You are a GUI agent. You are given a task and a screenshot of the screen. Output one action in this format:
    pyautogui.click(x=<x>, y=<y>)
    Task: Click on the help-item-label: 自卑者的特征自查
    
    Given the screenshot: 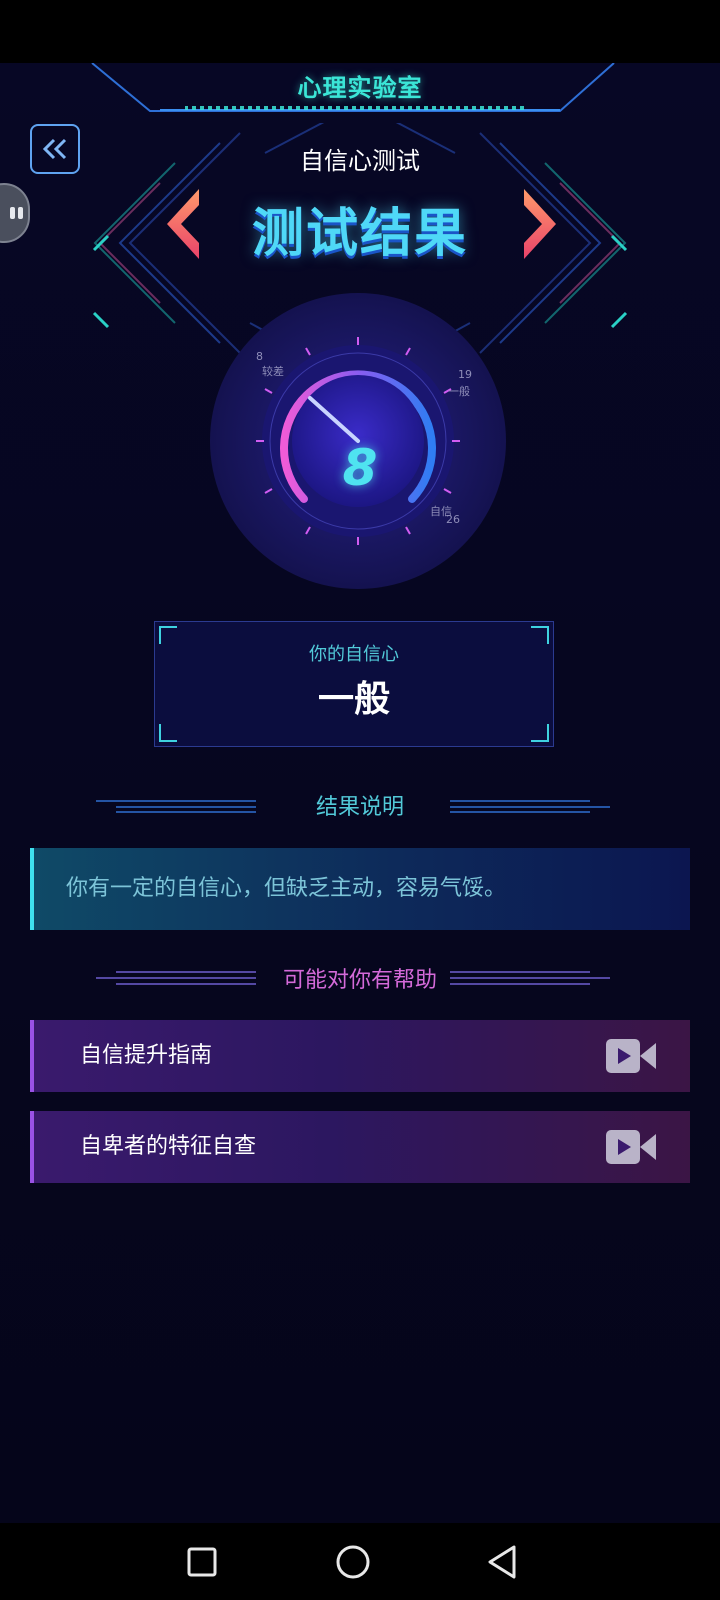 What is the action you would take?
    pyautogui.click(x=168, y=1146)
    